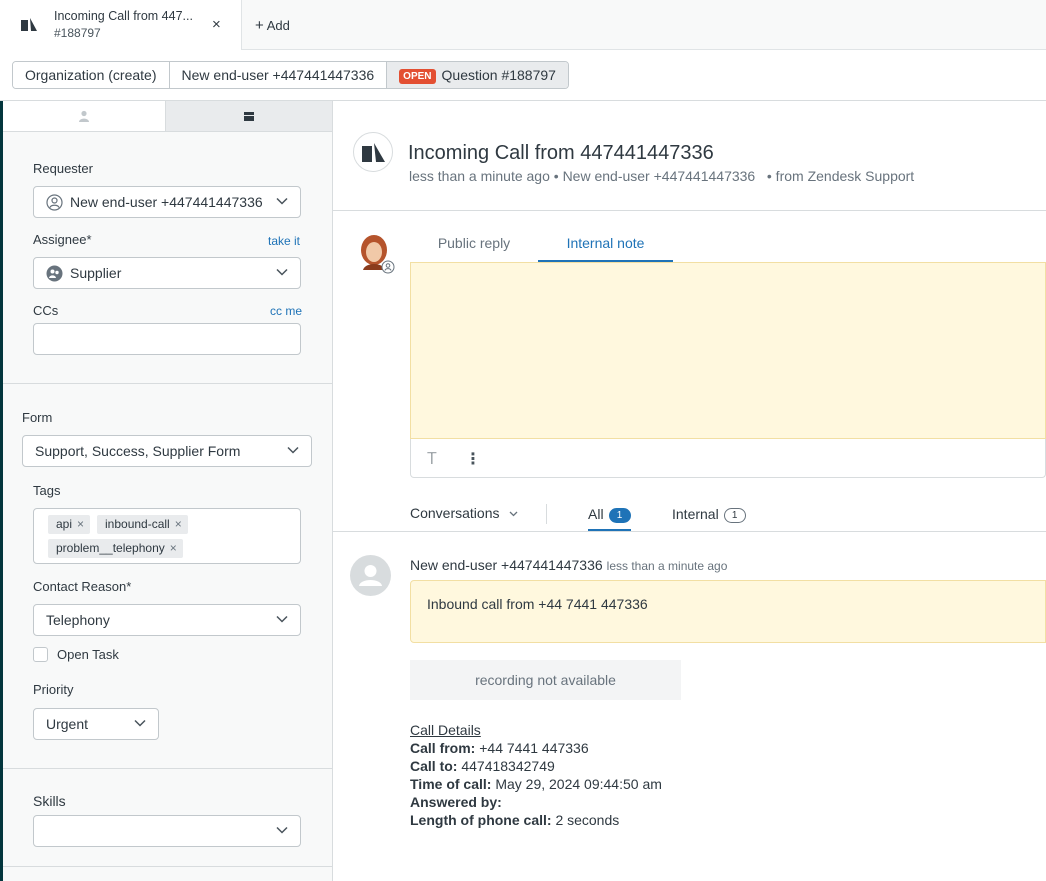  I want to click on tag-chip: api ×, so click(69, 524).